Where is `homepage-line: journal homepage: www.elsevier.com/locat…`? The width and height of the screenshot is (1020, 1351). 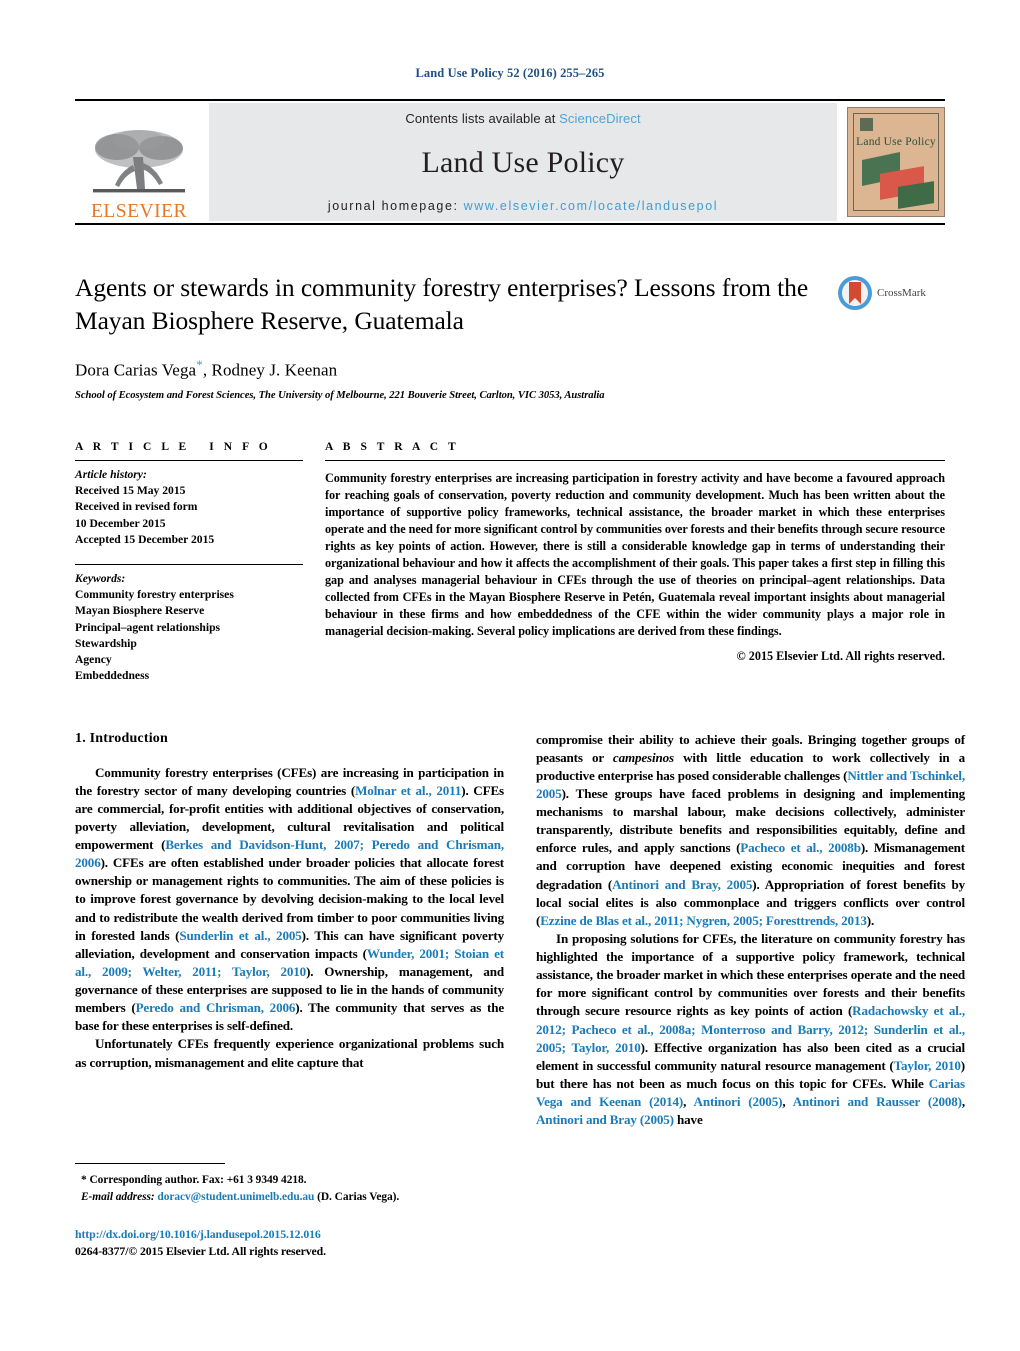 homepage-line: journal homepage: www.elsevier.com/locat… is located at coordinates (523, 206).